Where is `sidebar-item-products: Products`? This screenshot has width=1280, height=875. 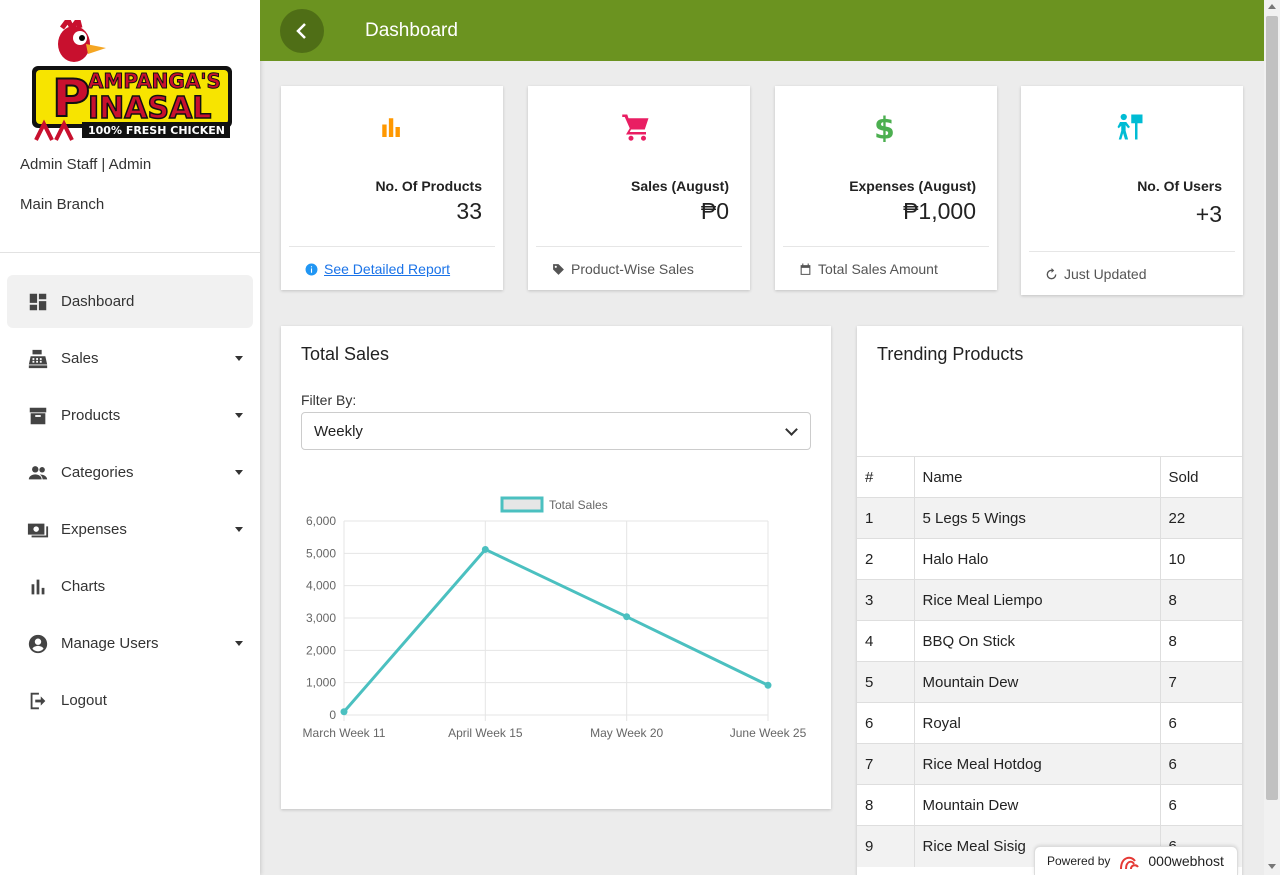
sidebar-item-products: Products is located at coordinates (130, 415).